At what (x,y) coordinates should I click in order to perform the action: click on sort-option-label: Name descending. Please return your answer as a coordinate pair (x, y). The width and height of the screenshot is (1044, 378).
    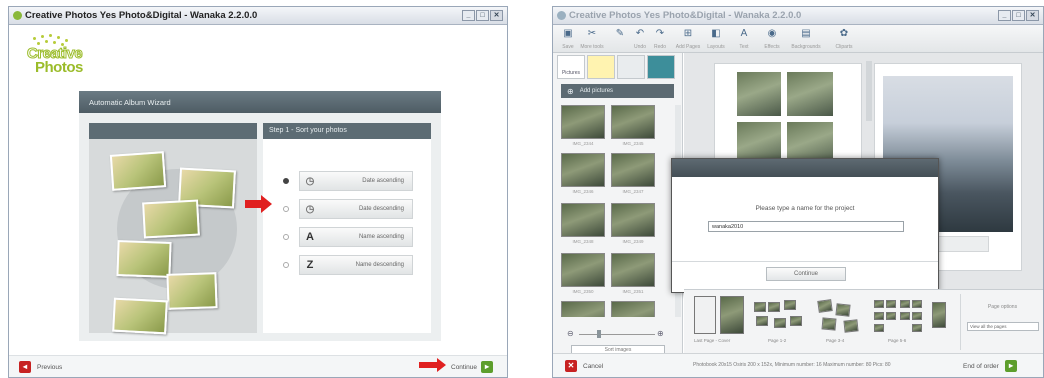
    Looking at the image, I should click on (379, 265).